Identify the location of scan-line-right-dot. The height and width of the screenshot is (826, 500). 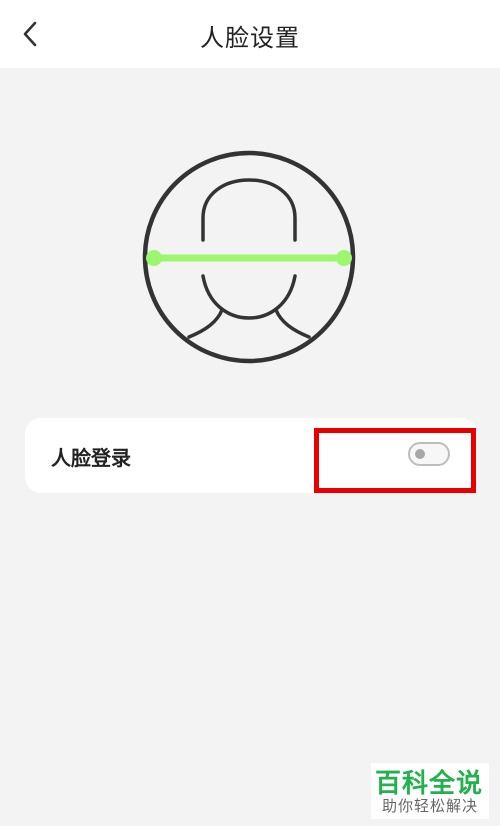
(344, 258).